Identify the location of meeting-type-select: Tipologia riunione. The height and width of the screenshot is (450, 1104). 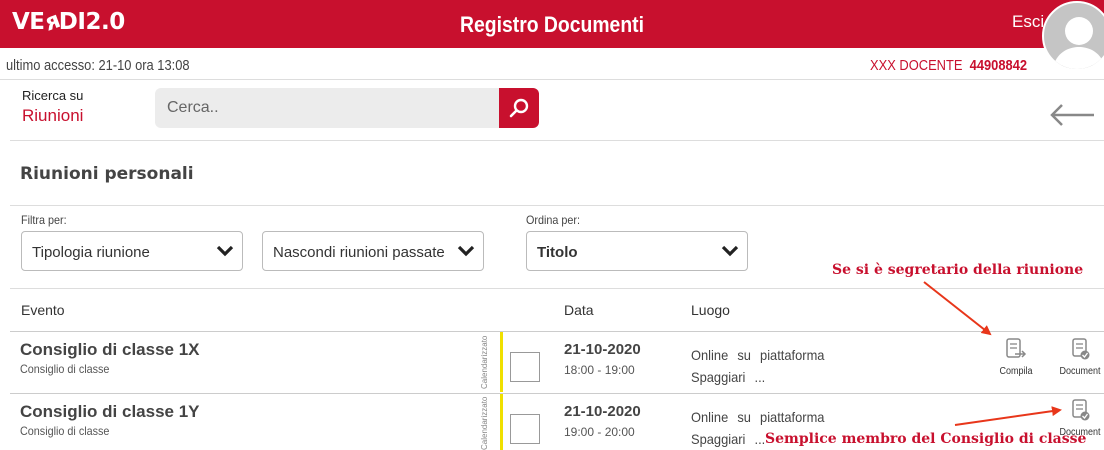
(132, 251).